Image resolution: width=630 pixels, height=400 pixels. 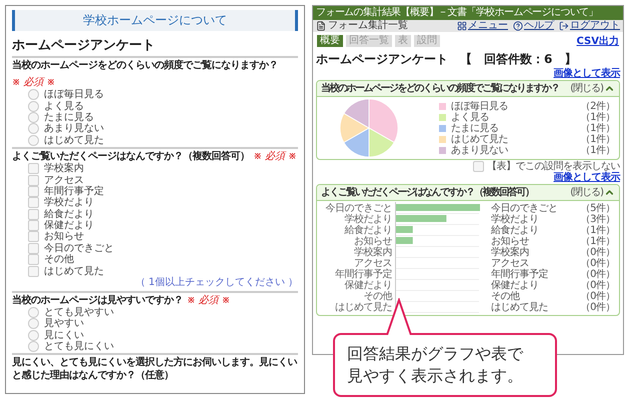 What do you see at coordinates (482, 26) in the screenshot?
I see `header-link: メニュー` at bounding box center [482, 26].